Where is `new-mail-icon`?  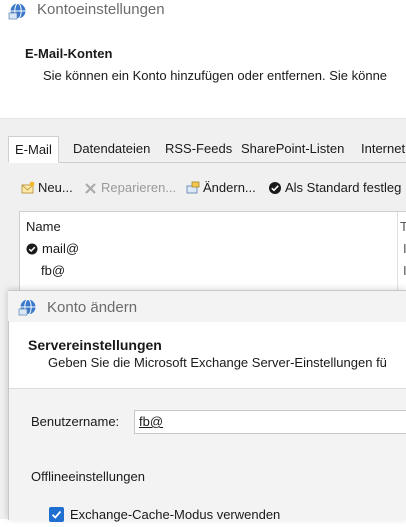
new-mail-icon is located at coordinates (28, 187).